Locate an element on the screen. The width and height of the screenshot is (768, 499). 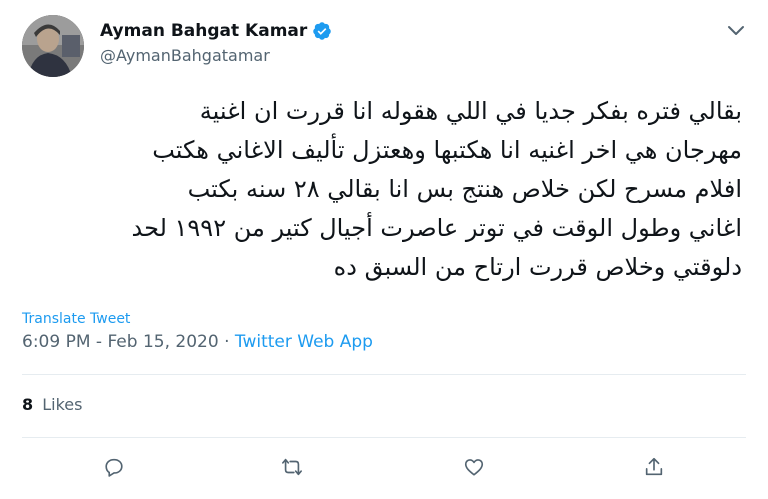
retweet-button is located at coordinates (292, 467).